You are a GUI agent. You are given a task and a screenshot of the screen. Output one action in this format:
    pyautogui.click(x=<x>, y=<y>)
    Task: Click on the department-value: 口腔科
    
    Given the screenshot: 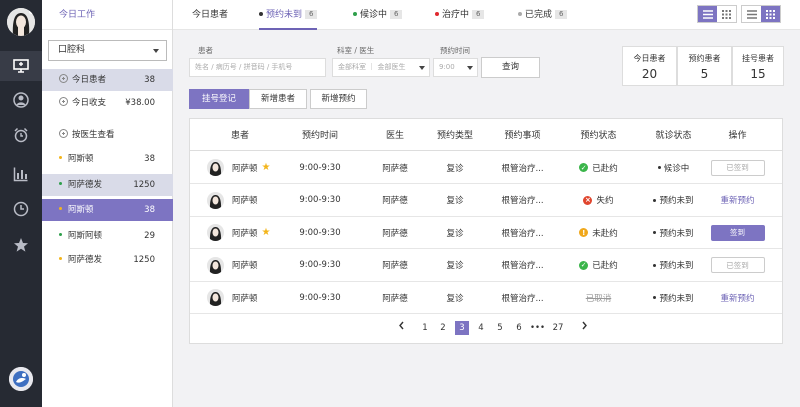 What is the action you would take?
    pyautogui.click(x=72, y=50)
    